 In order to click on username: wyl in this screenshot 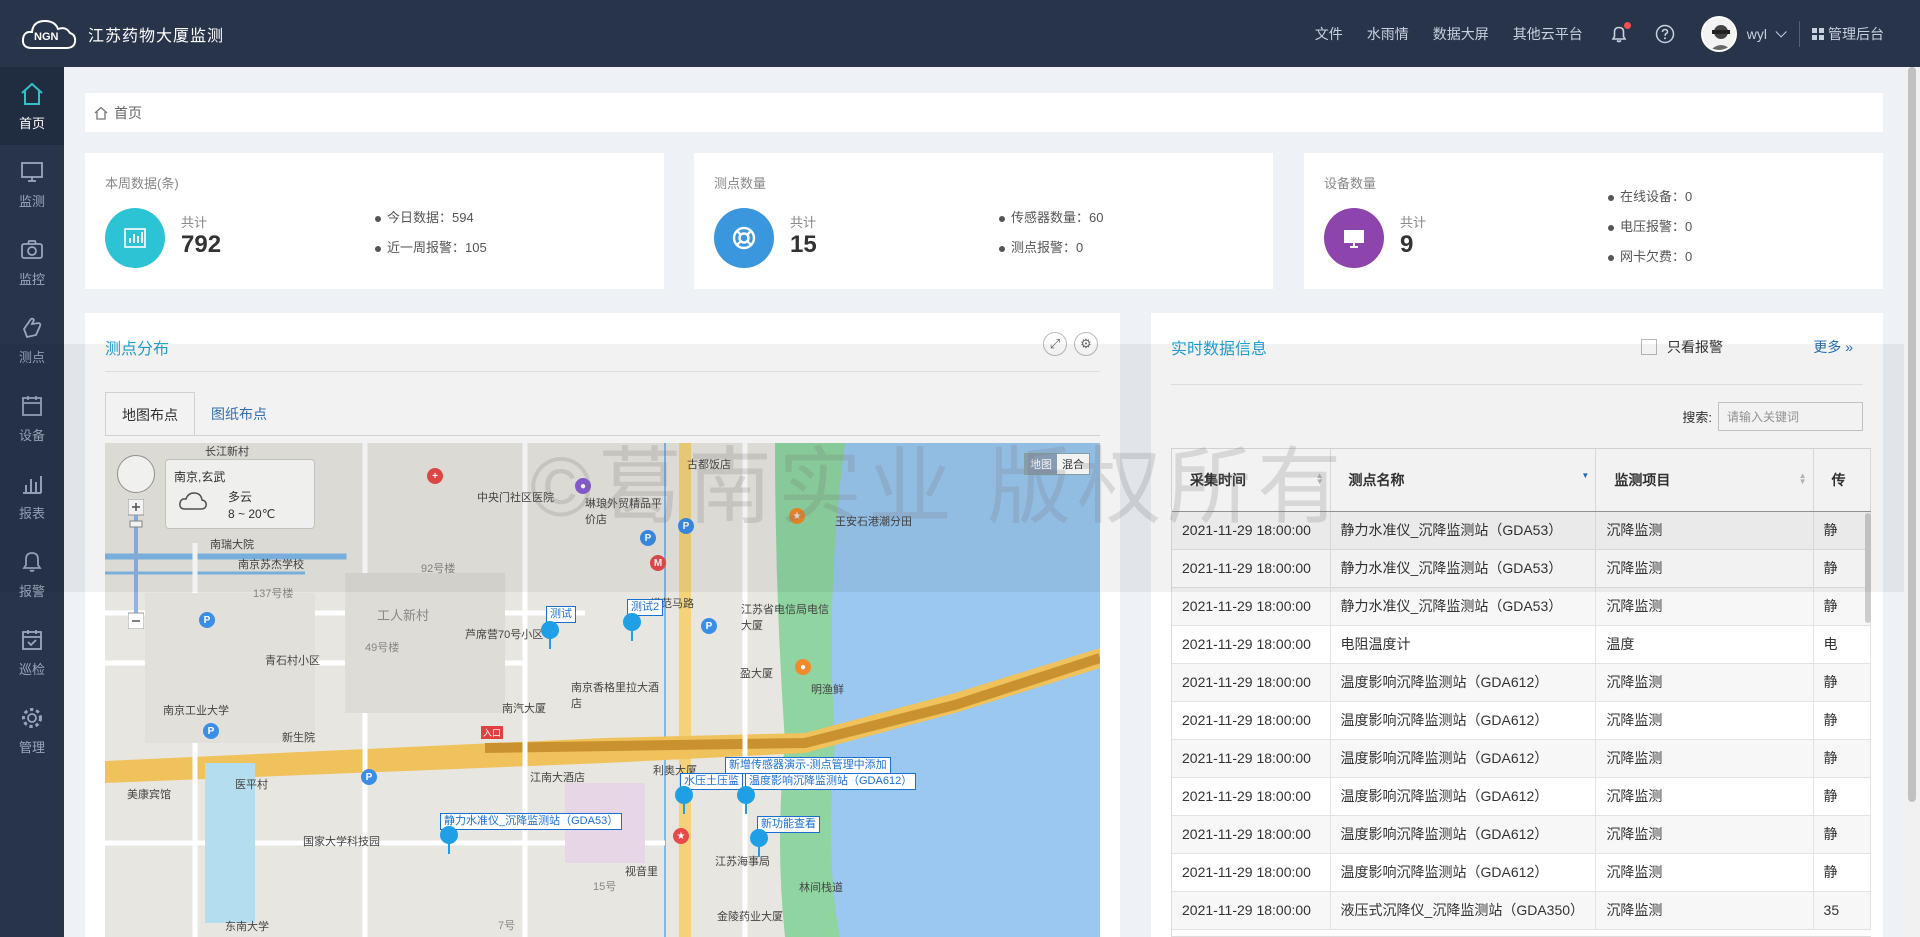, I will do `click(1757, 34)`.